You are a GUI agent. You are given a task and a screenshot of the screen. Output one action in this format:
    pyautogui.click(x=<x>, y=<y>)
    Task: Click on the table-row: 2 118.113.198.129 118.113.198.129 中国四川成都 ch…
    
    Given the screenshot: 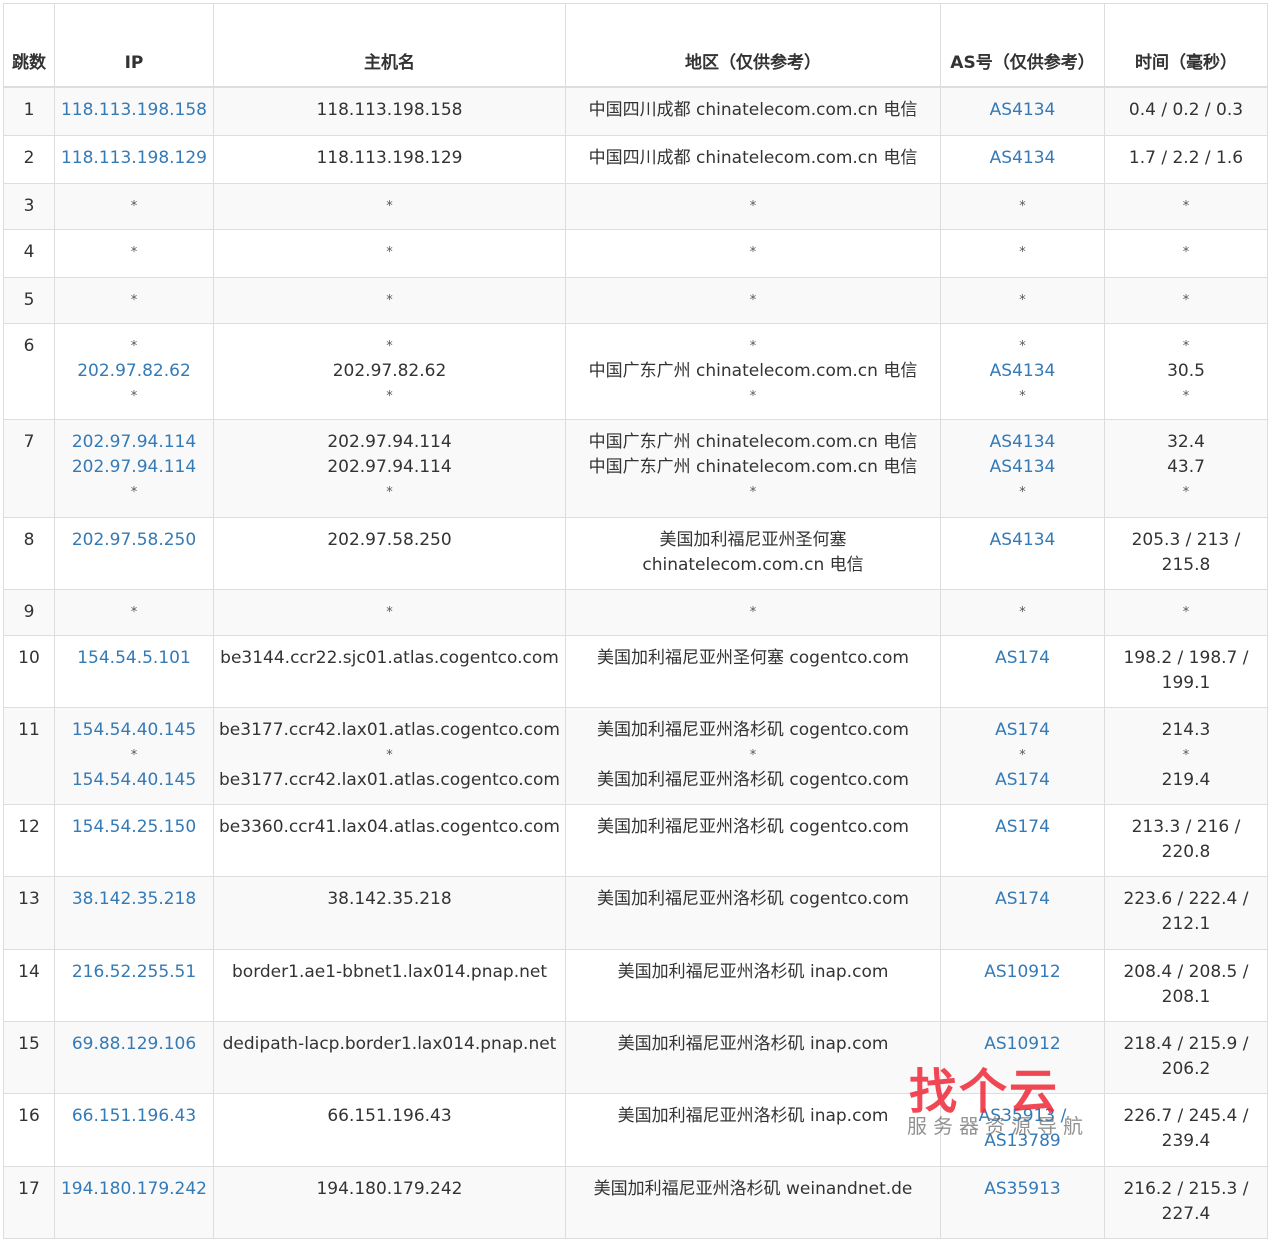 What is the action you would take?
    pyautogui.click(x=635, y=159)
    